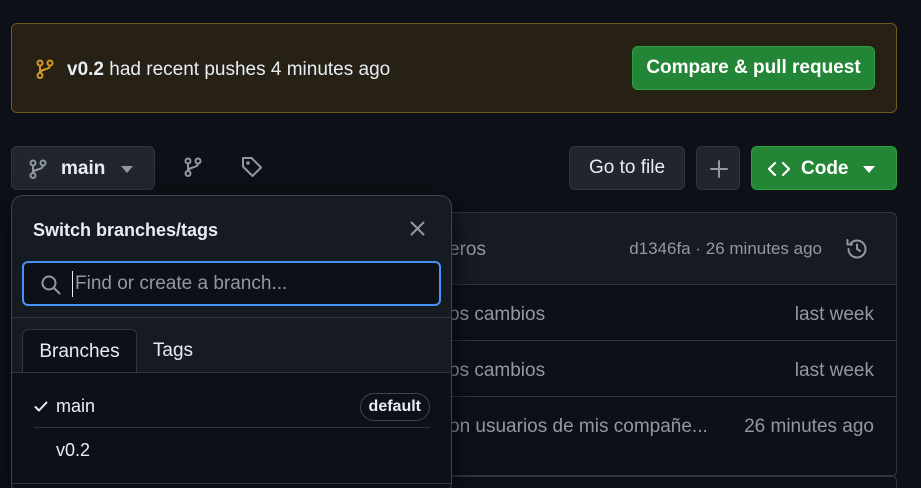 This screenshot has height=488, width=921. What do you see at coordinates (79, 351) in the screenshot?
I see `tab-branches: Branches` at bounding box center [79, 351].